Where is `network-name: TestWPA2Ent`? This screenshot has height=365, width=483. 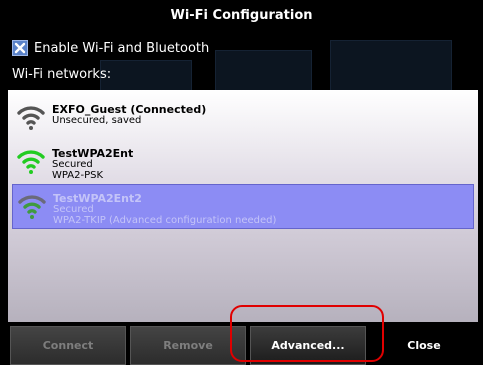
network-name: TestWPA2Ent is located at coordinates (93, 153).